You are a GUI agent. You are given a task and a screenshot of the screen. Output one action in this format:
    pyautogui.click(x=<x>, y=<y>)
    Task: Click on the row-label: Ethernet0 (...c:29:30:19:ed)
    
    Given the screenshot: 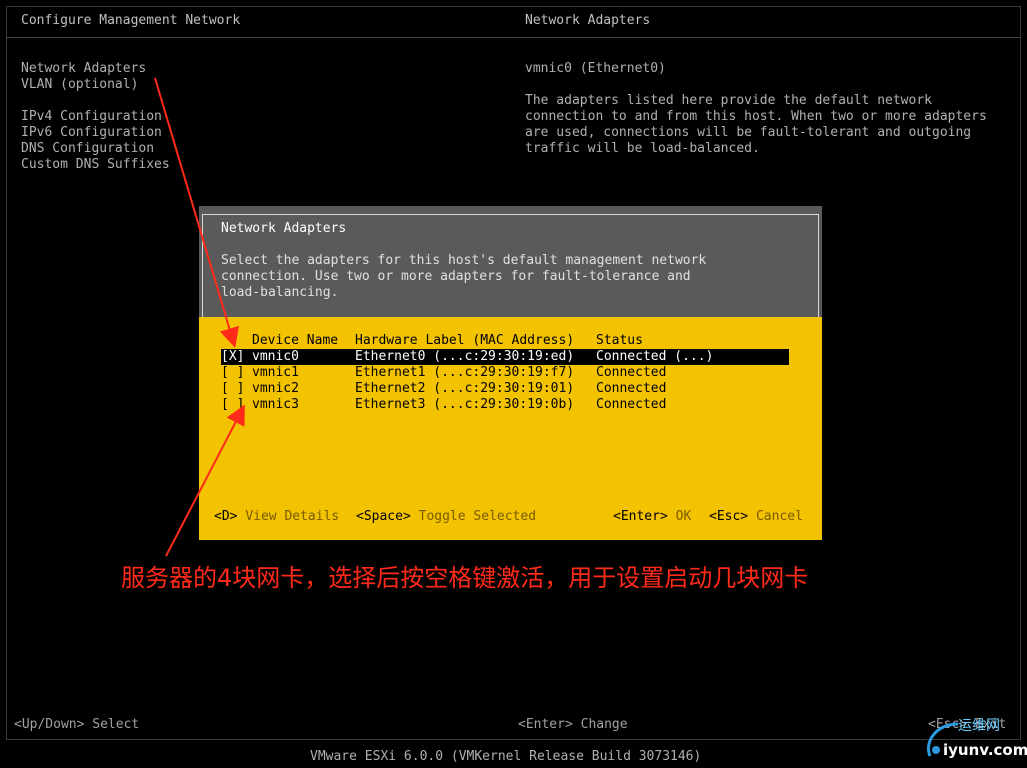 What is the action you would take?
    pyautogui.click(x=465, y=356)
    